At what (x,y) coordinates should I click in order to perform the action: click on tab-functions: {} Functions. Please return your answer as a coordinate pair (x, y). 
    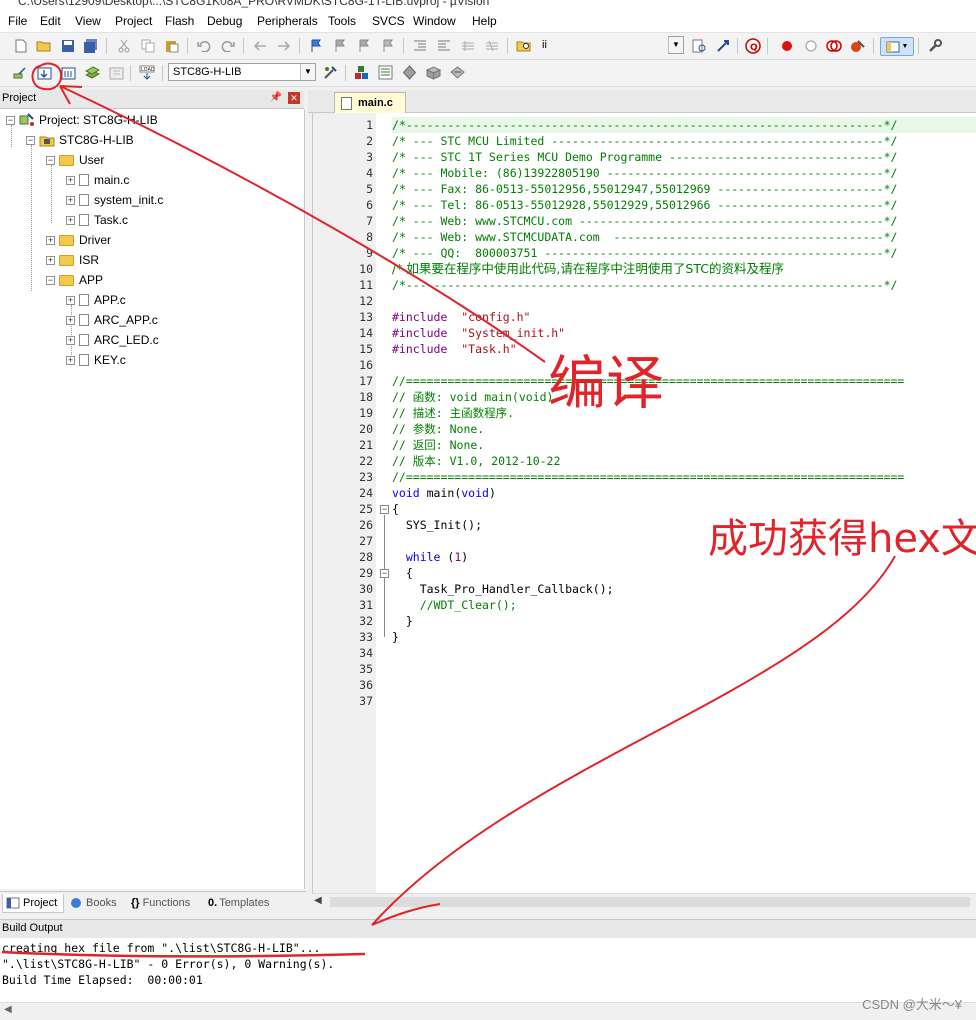
    Looking at the image, I should click on (165, 903).